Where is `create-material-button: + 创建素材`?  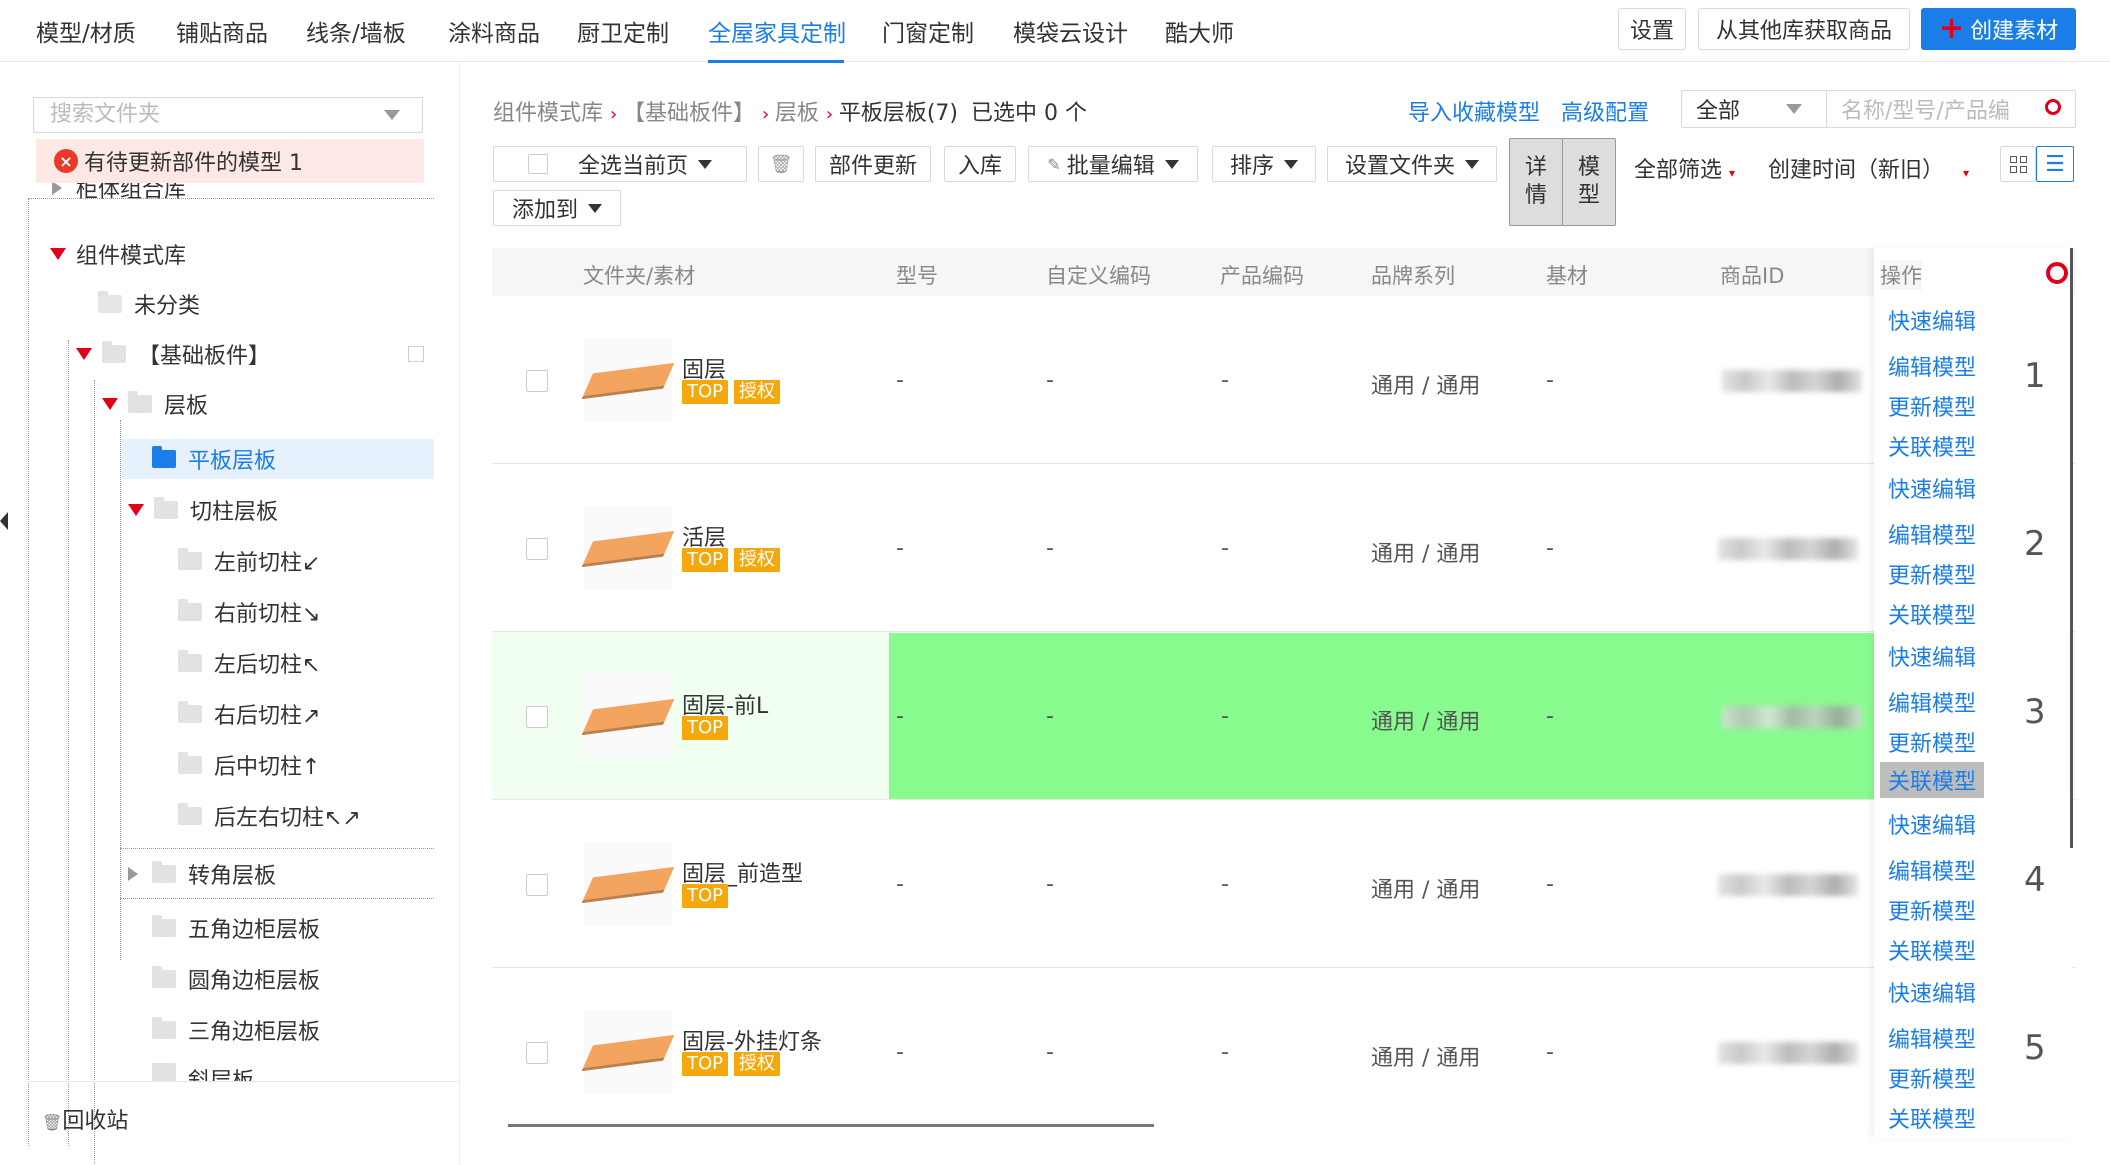
create-material-button: + 创建素材 is located at coordinates (1998, 29).